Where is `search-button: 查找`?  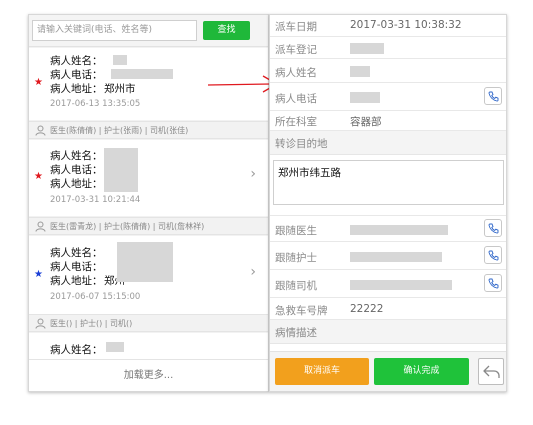 search-button: 查找 is located at coordinates (226, 30).